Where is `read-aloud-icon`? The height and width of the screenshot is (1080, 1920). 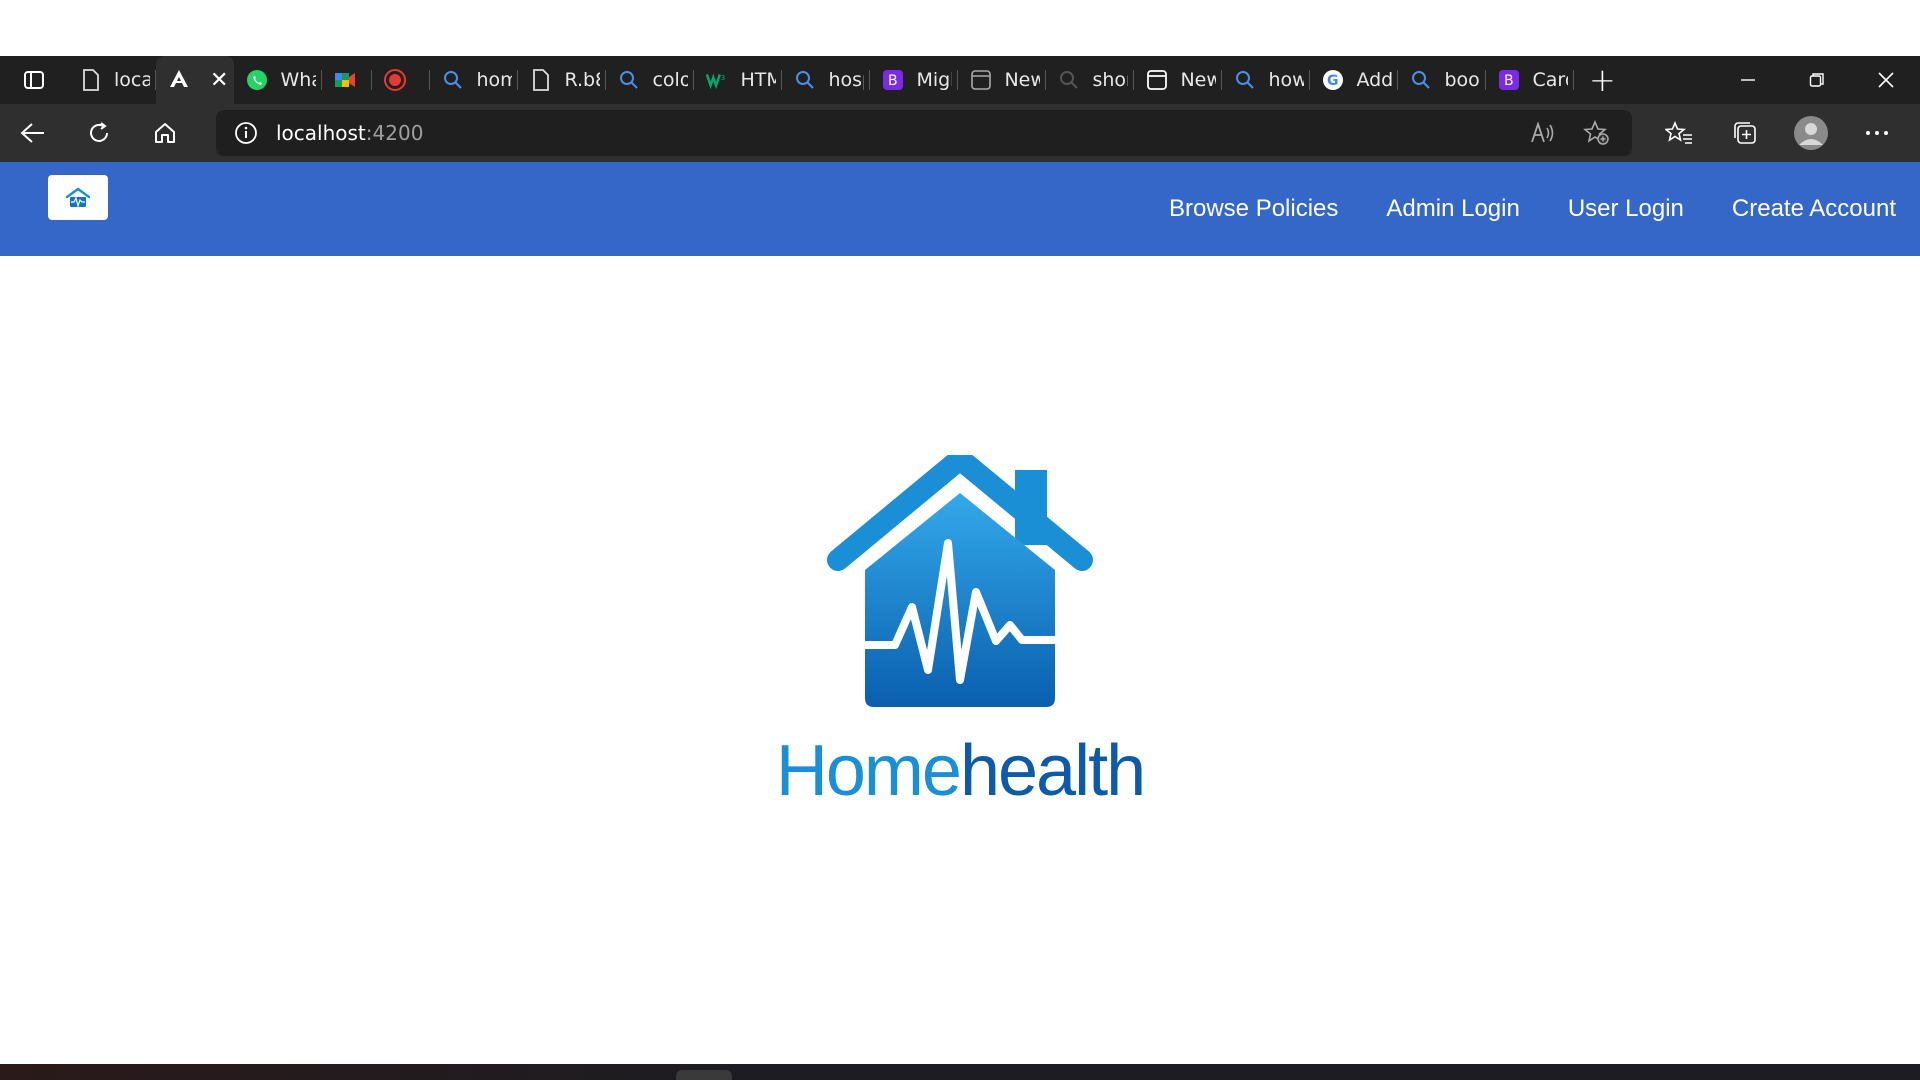
read-aloud-icon is located at coordinates (1542, 132).